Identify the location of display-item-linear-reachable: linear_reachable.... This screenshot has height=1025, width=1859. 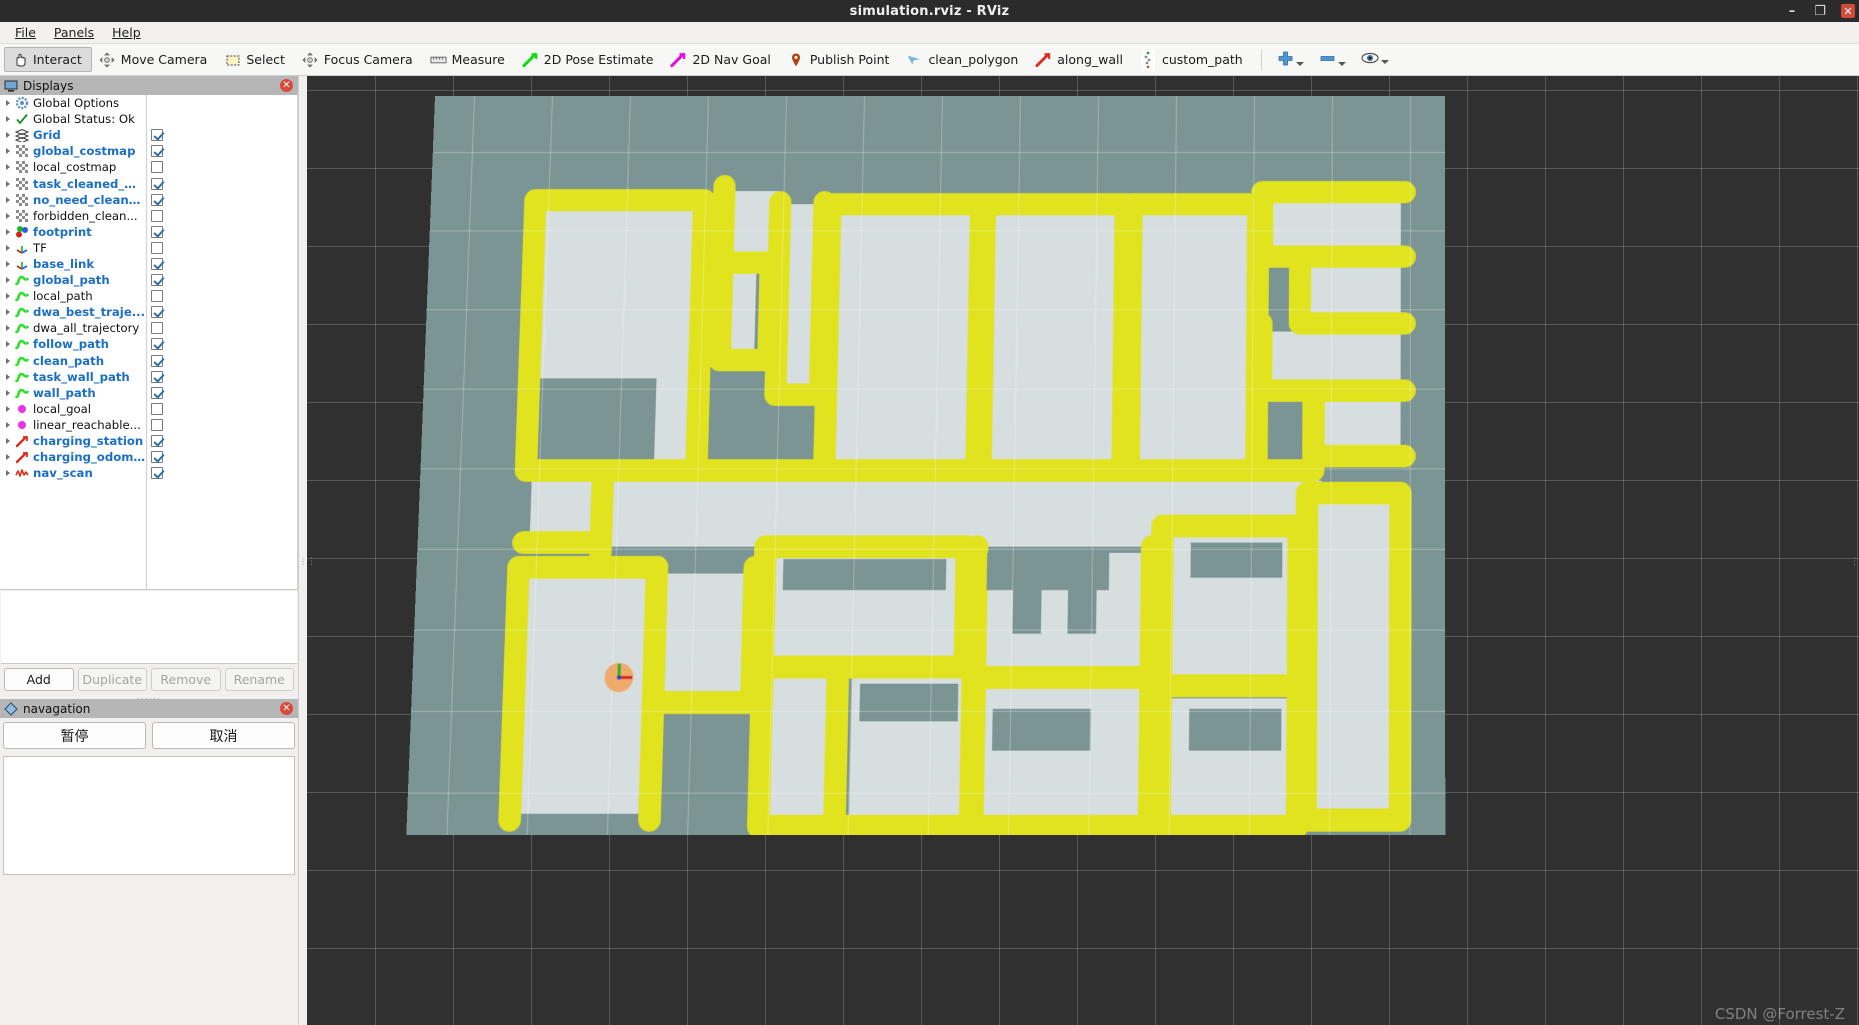
(73, 425).